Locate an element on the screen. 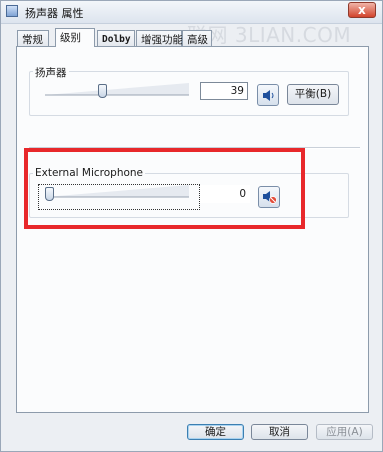 Image resolution: width=383 pixels, height=452 pixels. close-button: x is located at coordinates (362, 10).